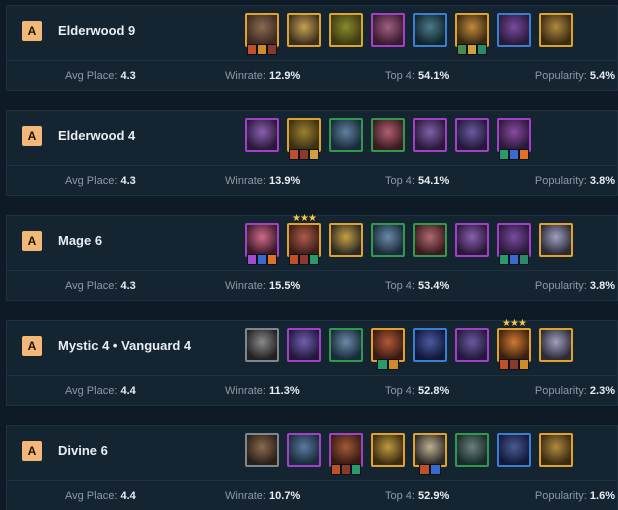  I want to click on comp-name: Mystic 4 • Vanguard 4, so click(124, 345).